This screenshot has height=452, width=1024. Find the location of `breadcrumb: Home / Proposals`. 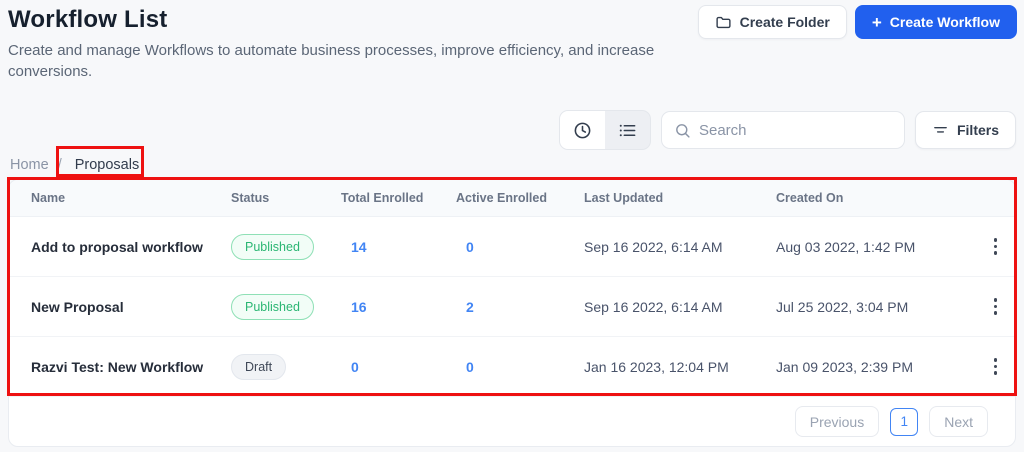

breadcrumb: Home / Proposals is located at coordinates (76, 165).